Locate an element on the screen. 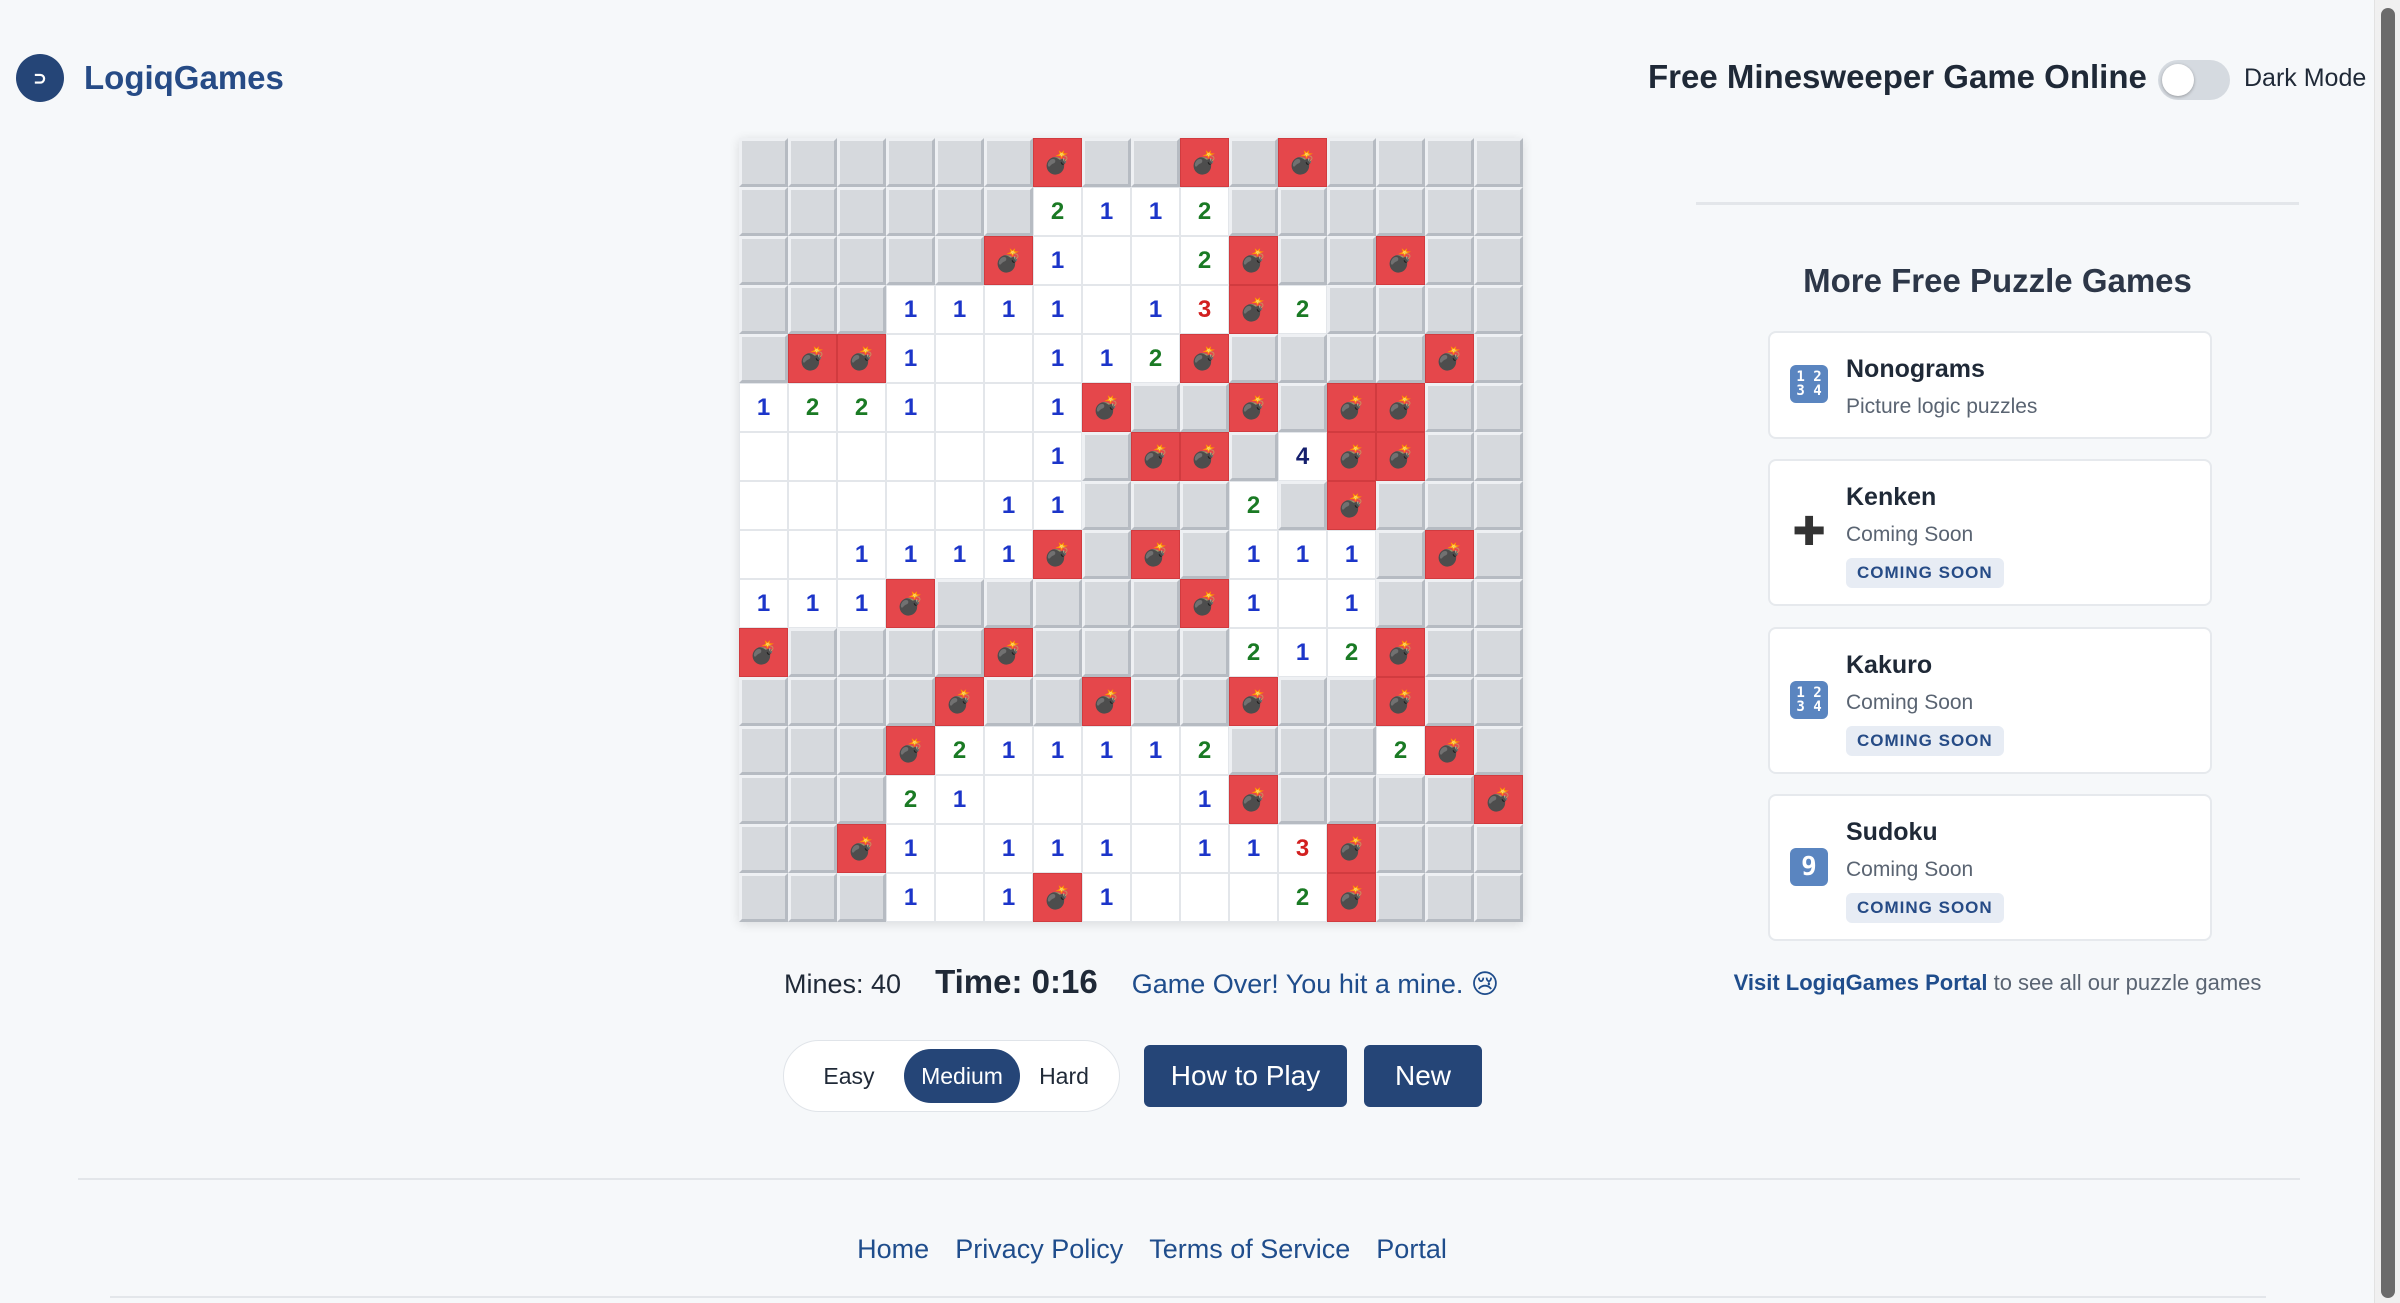 The image size is (2400, 1303). footer-link-portal: Portal is located at coordinates (1411, 1249).